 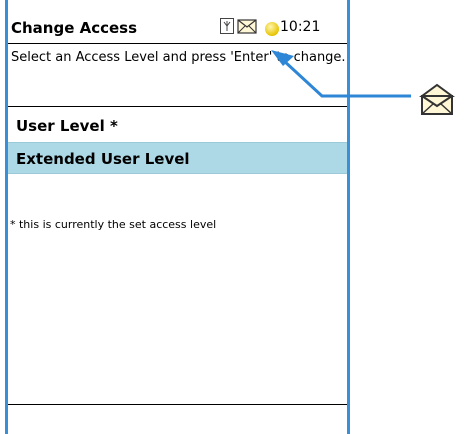 What do you see at coordinates (177, 126) in the screenshot?
I see `option-user-level: User Level *` at bounding box center [177, 126].